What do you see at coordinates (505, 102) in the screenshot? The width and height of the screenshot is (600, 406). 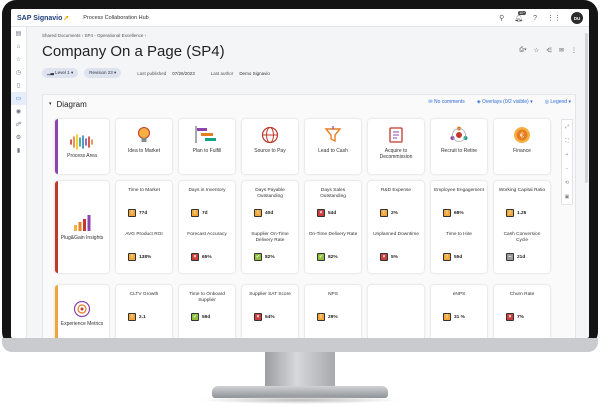 I see `overlays-button: ◈ Overlays (0/2 visible) ▾` at bounding box center [505, 102].